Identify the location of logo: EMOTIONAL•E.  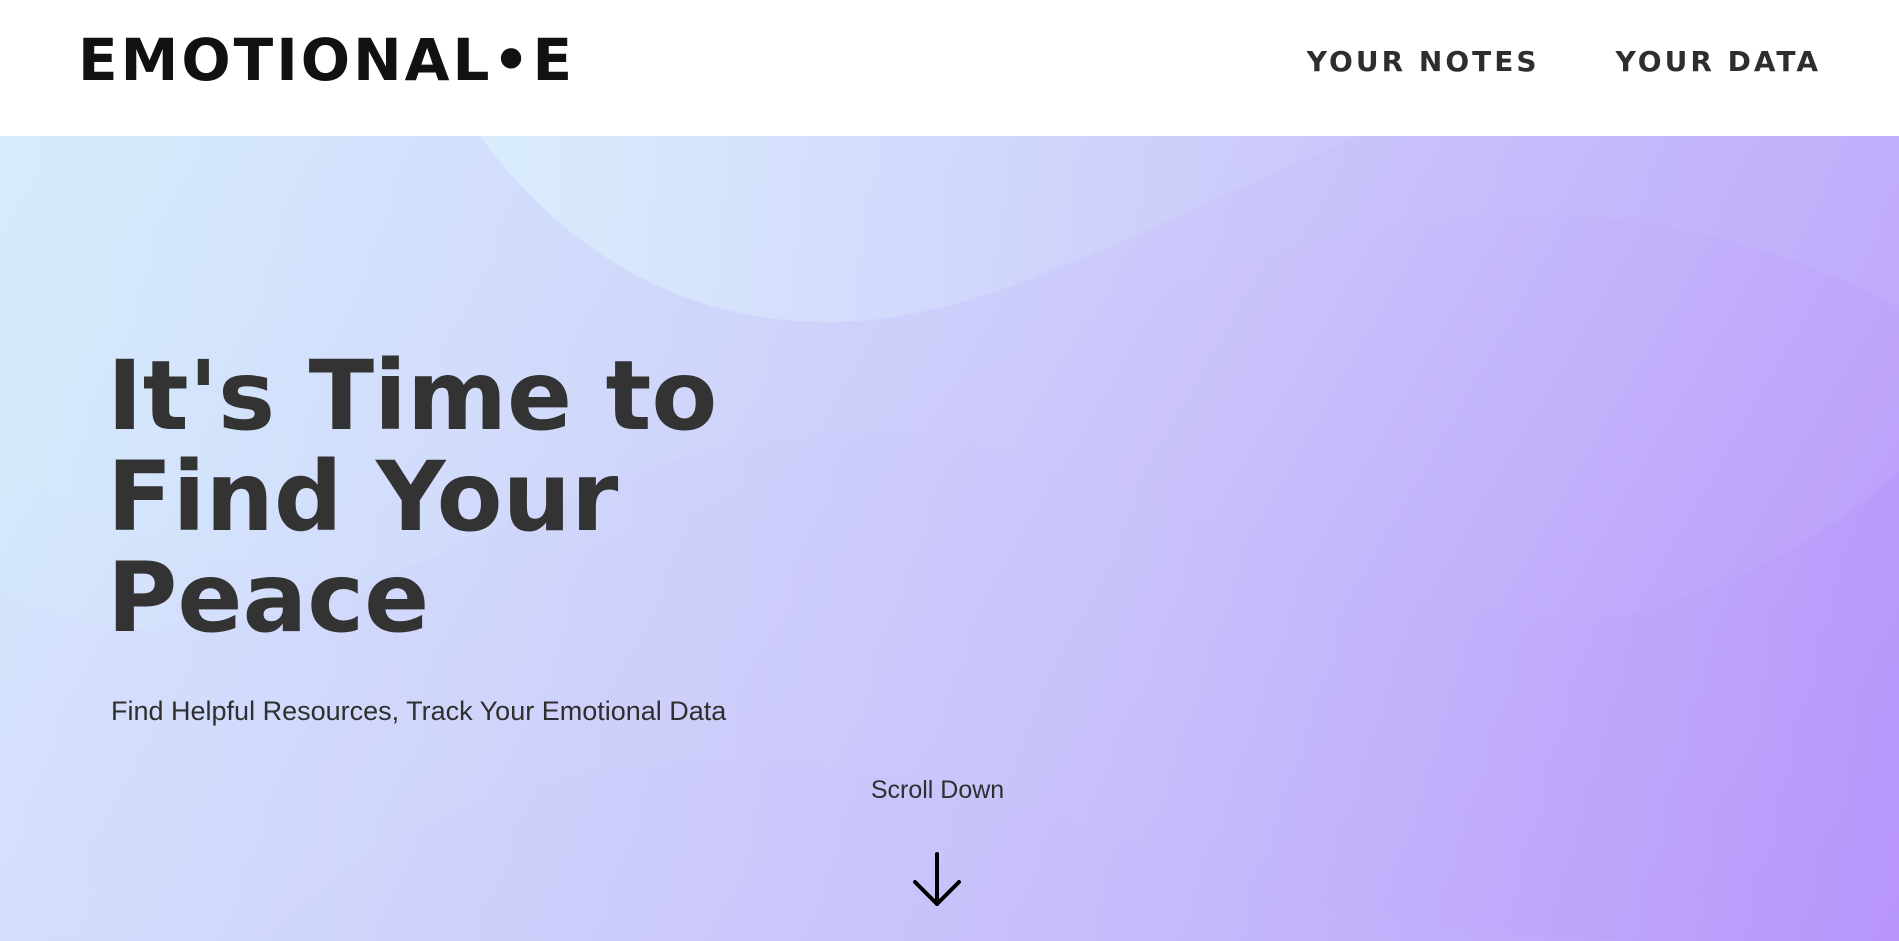
(326, 60).